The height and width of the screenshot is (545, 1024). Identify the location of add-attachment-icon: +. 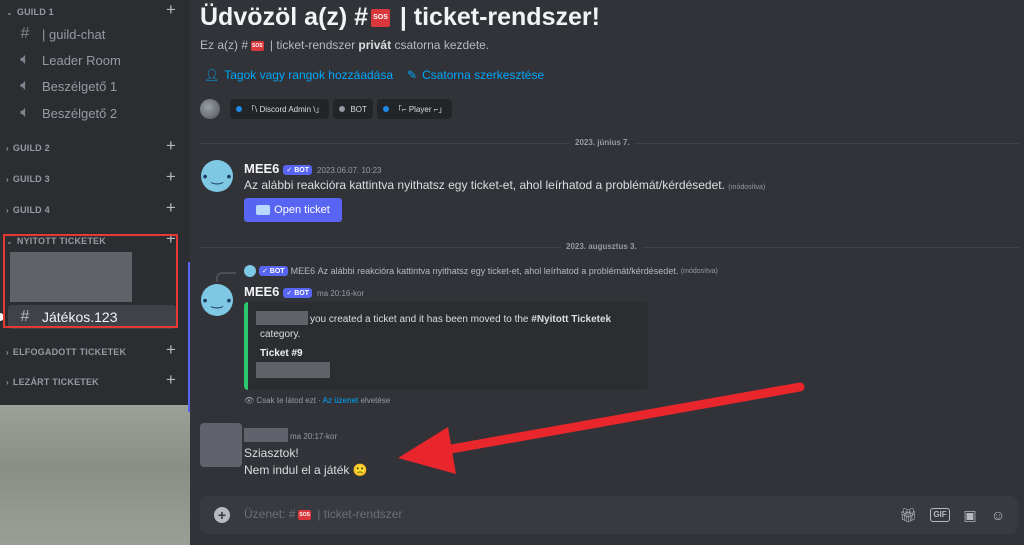
(222, 515).